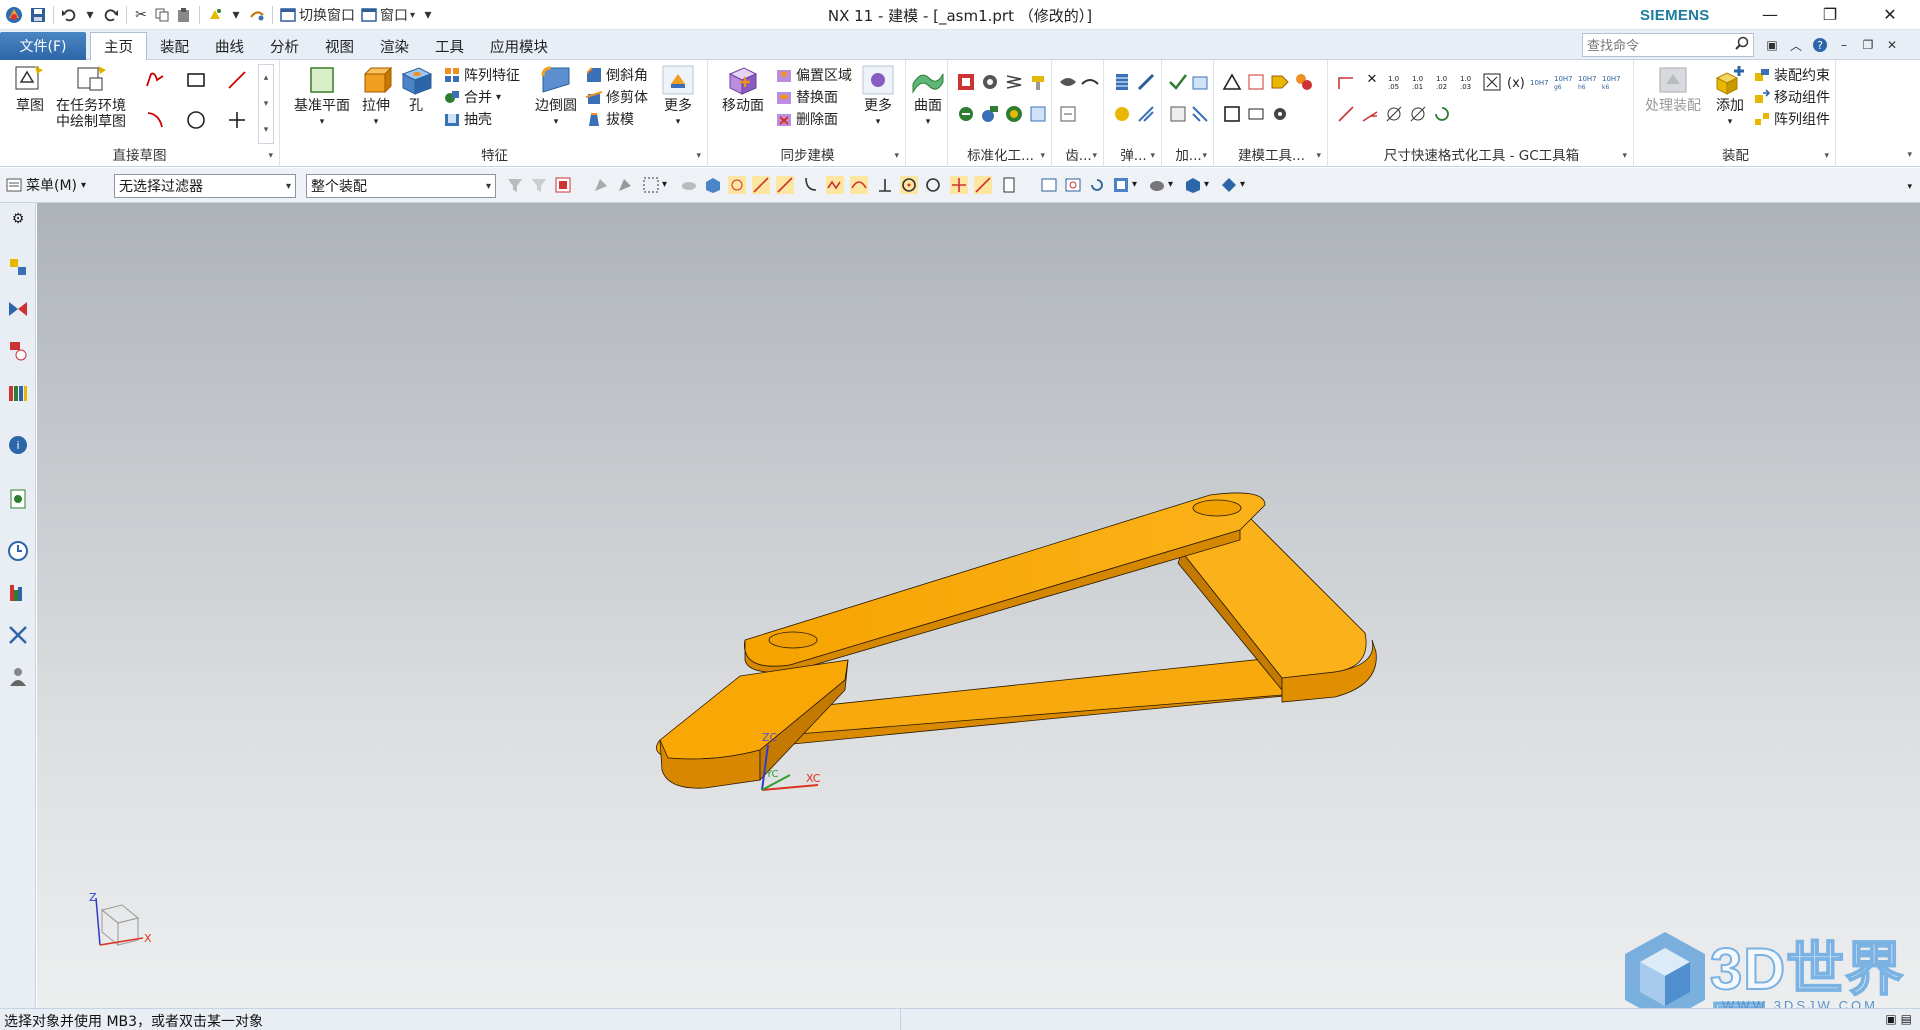 This screenshot has height=1030, width=1920. What do you see at coordinates (1370, 114) in the screenshot?
I see `radius-dim-icon` at bounding box center [1370, 114].